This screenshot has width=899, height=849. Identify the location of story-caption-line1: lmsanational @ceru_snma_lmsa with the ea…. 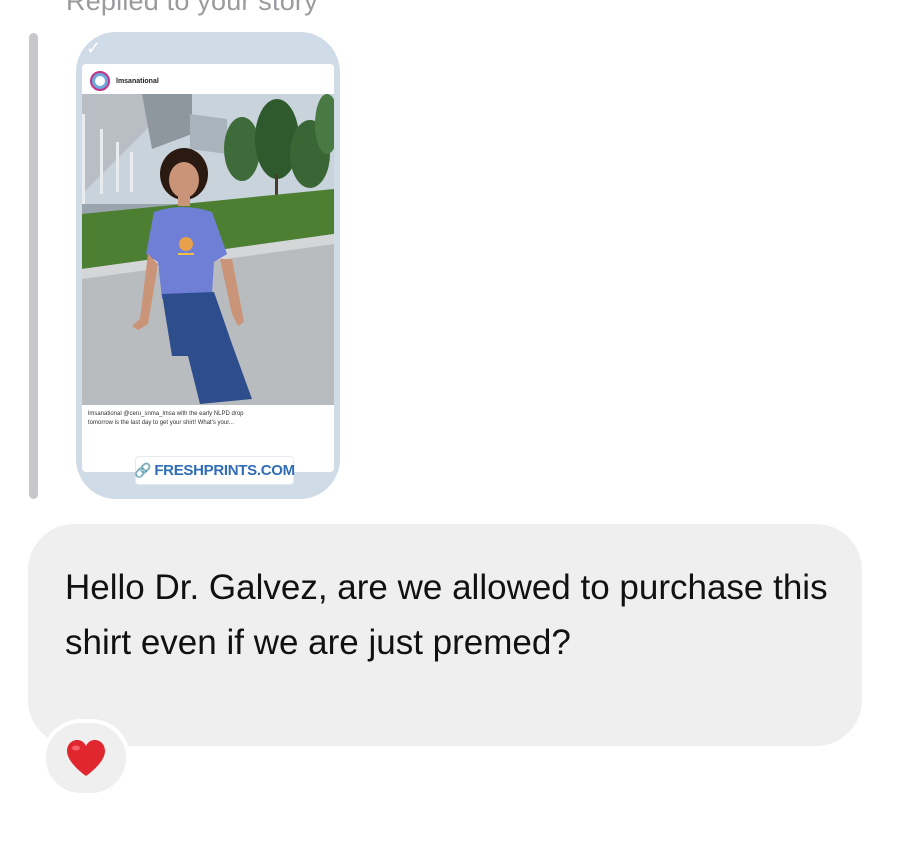
(166, 414).